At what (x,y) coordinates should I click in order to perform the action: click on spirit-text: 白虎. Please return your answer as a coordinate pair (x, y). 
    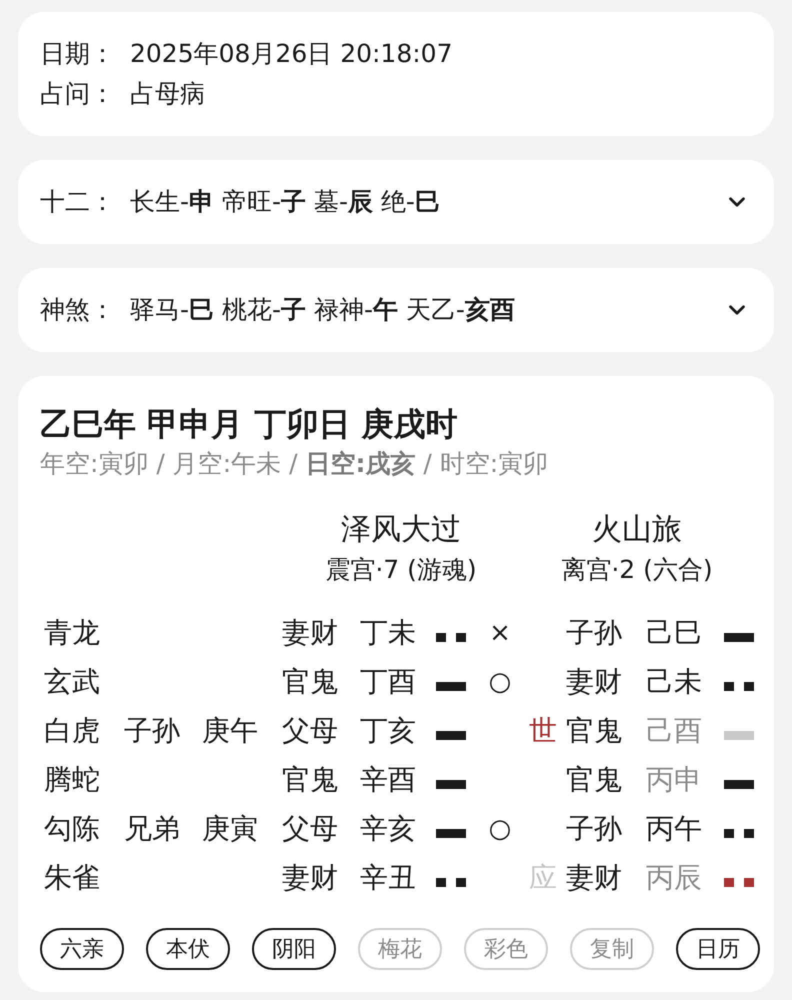
    Looking at the image, I should click on (72, 730).